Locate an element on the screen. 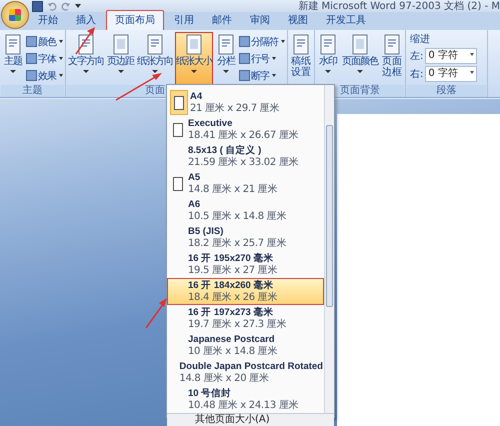  ribbon-button: 断字 is located at coordinates (262, 75).